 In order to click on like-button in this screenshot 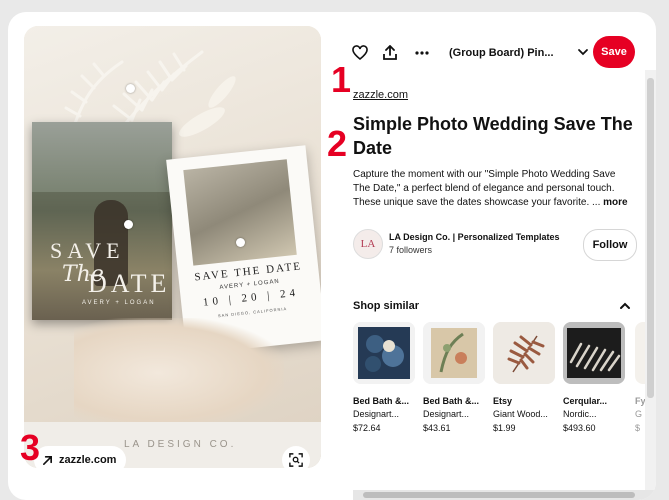, I will do `click(360, 53)`.